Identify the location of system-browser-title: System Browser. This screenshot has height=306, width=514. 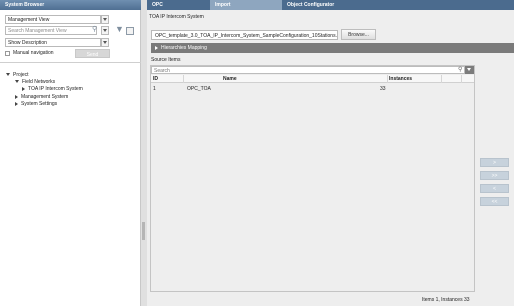
(70, 5).